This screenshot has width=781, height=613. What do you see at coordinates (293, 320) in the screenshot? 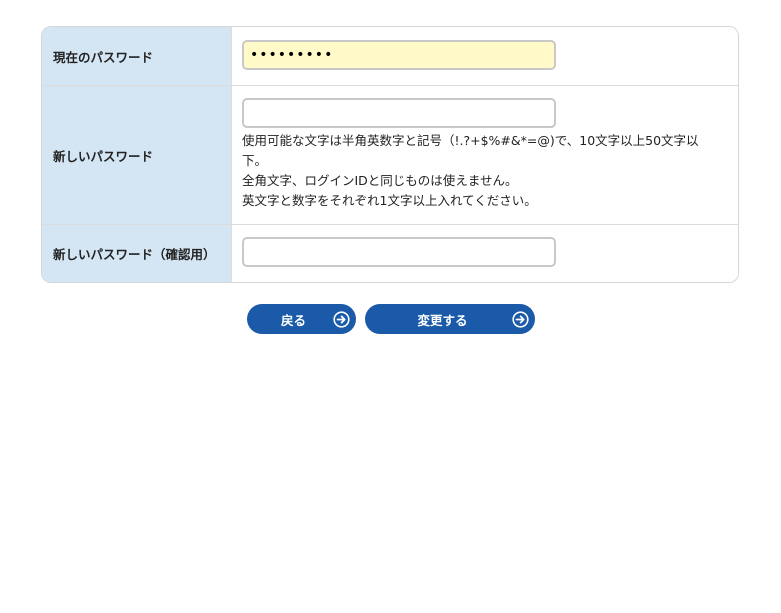
I see `back-button-label: 戻る` at bounding box center [293, 320].